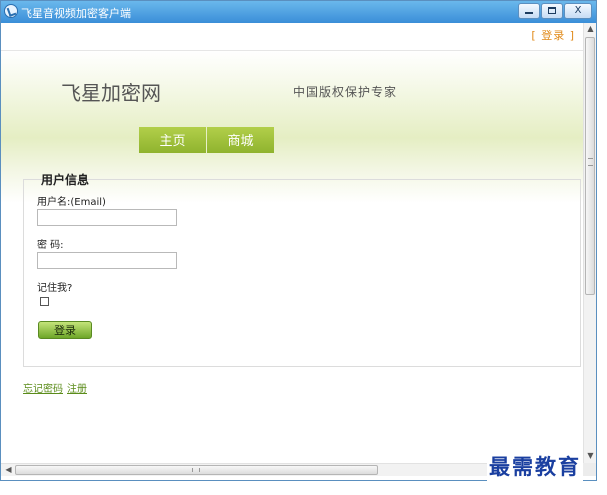 The width and height of the screenshot is (607, 495). I want to click on maximize-button, so click(552, 11).